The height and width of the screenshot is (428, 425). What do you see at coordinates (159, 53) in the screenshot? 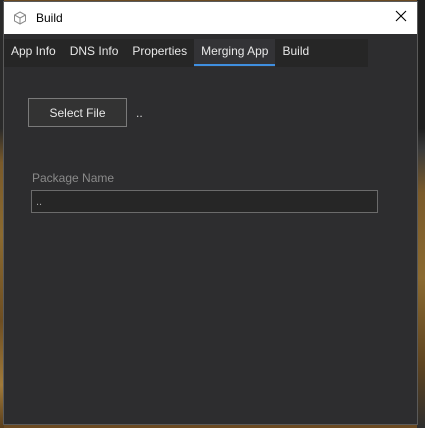
I see `tab-properties: Properties` at bounding box center [159, 53].